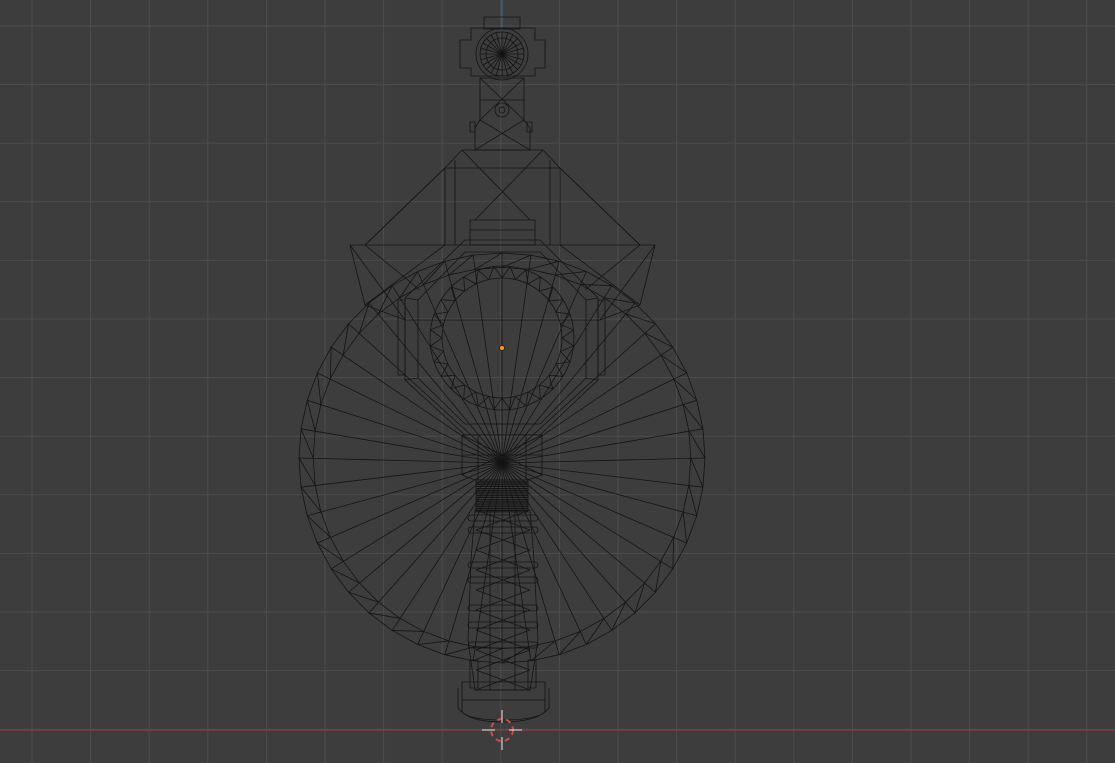 Image resolution: width=1115 pixels, height=763 pixels. Describe the element at coordinates (501, 337) in the screenshot. I see `housing-wireframe` at that location.